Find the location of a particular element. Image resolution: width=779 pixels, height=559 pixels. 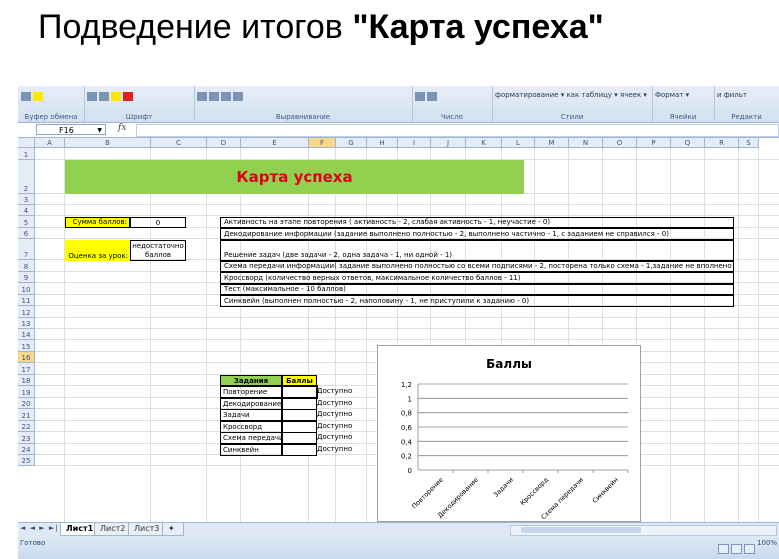

row-header: 20 is located at coordinates (26, 403).